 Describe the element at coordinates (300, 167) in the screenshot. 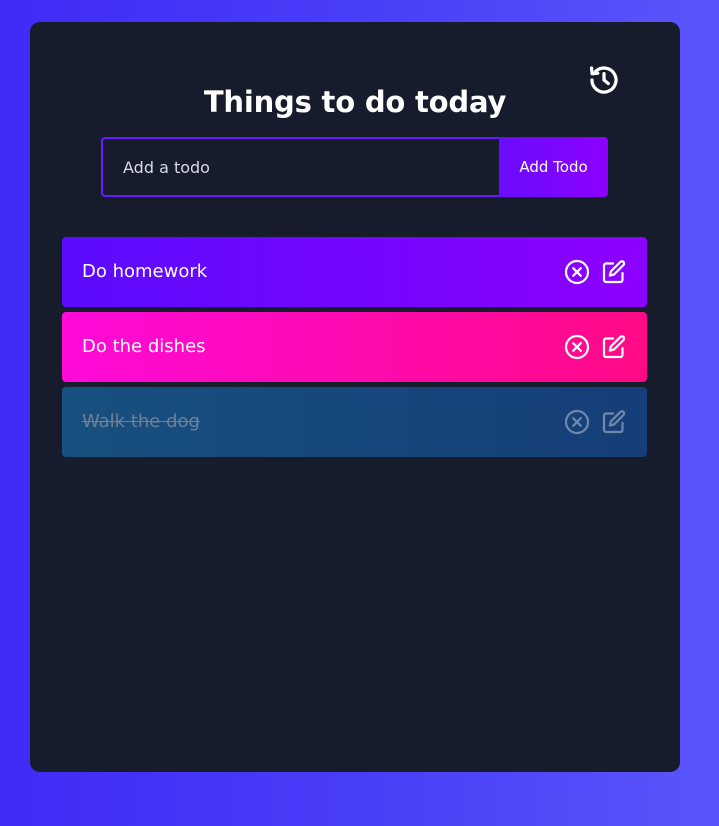

I see `todo-input` at that location.